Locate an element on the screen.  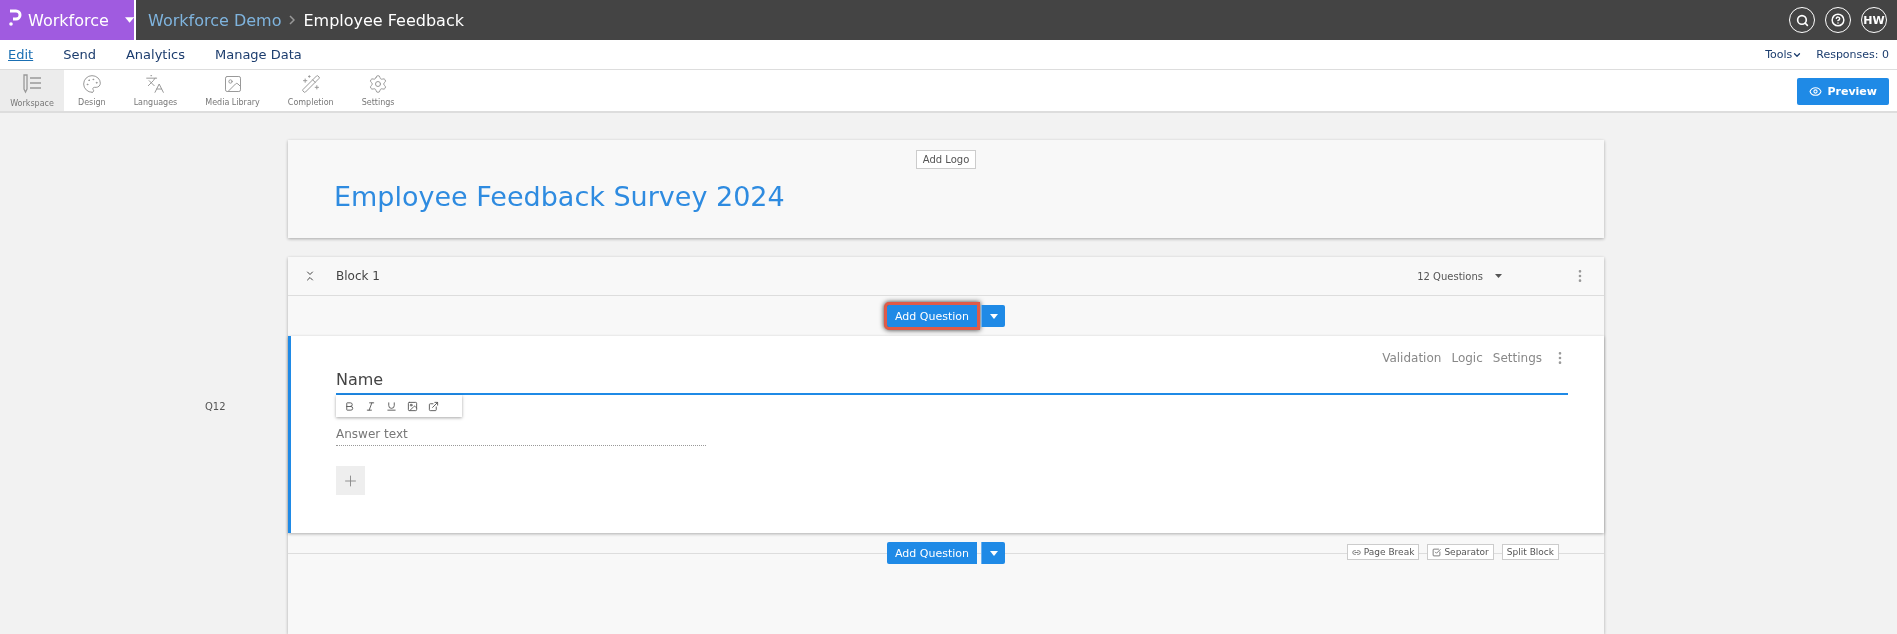
block-action-button: Split Block is located at coordinates (1530, 552).